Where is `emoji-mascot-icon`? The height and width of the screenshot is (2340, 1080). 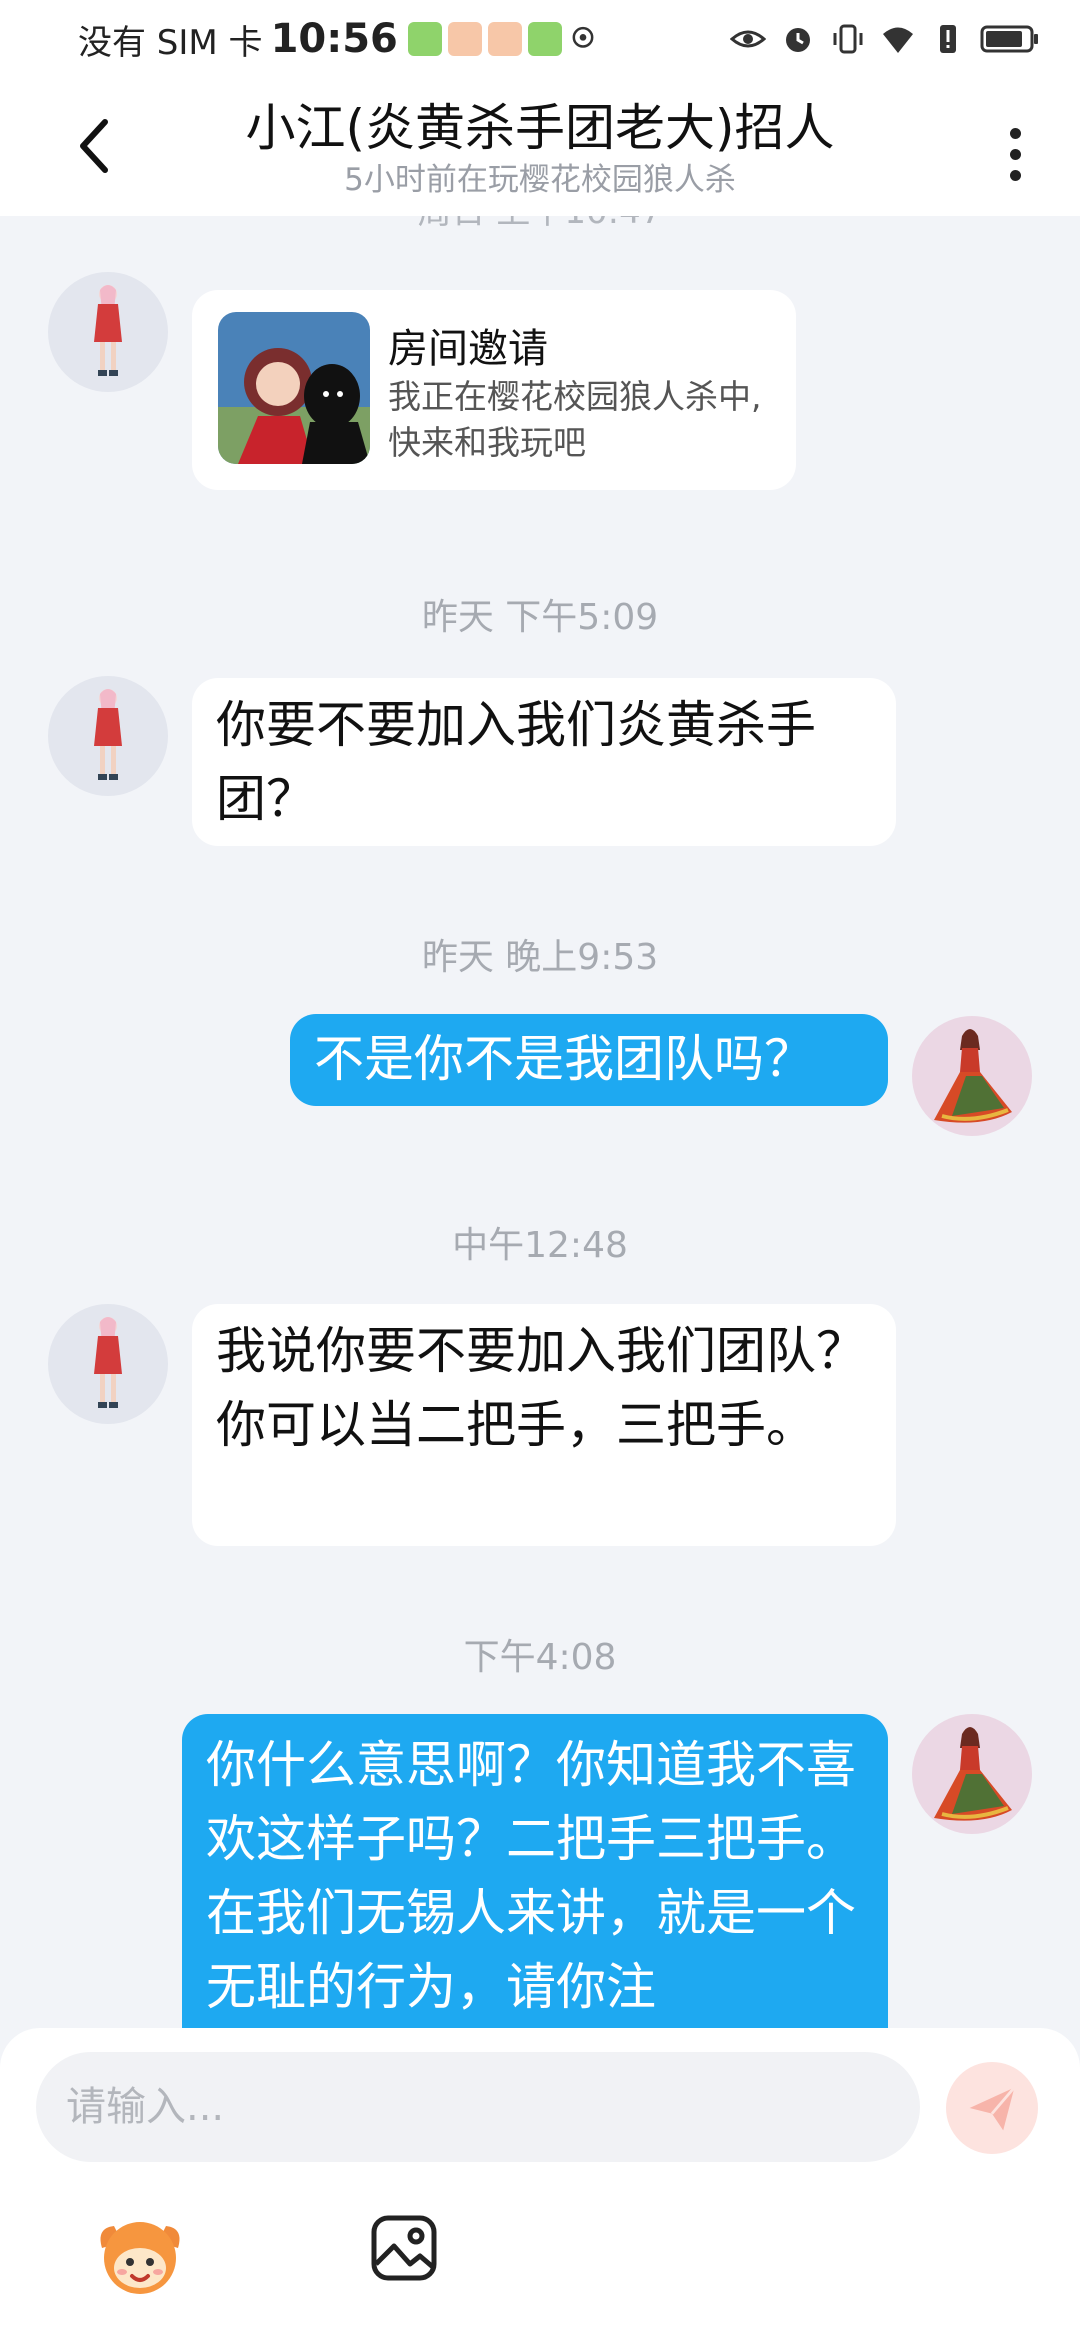 emoji-mascot-icon is located at coordinates (140, 2258).